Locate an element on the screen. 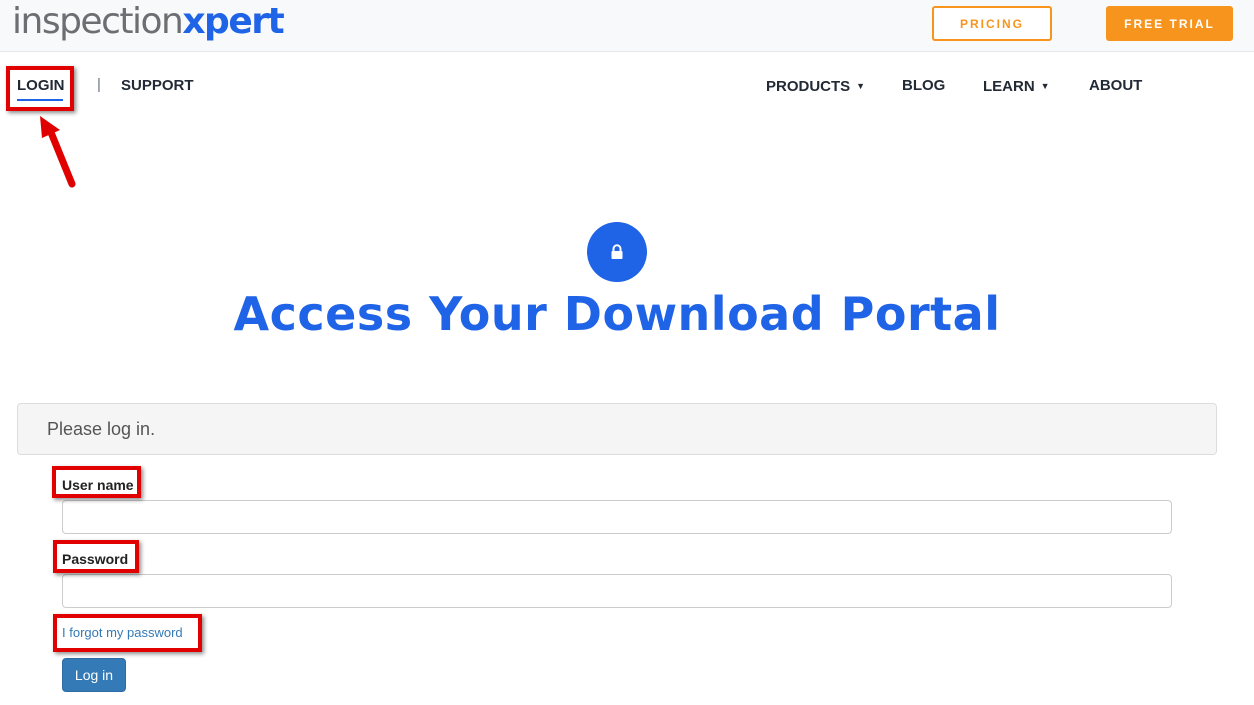 This screenshot has height=705, width=1254. nav-support-link: SUPPORT is located at coordinates (157, 86).